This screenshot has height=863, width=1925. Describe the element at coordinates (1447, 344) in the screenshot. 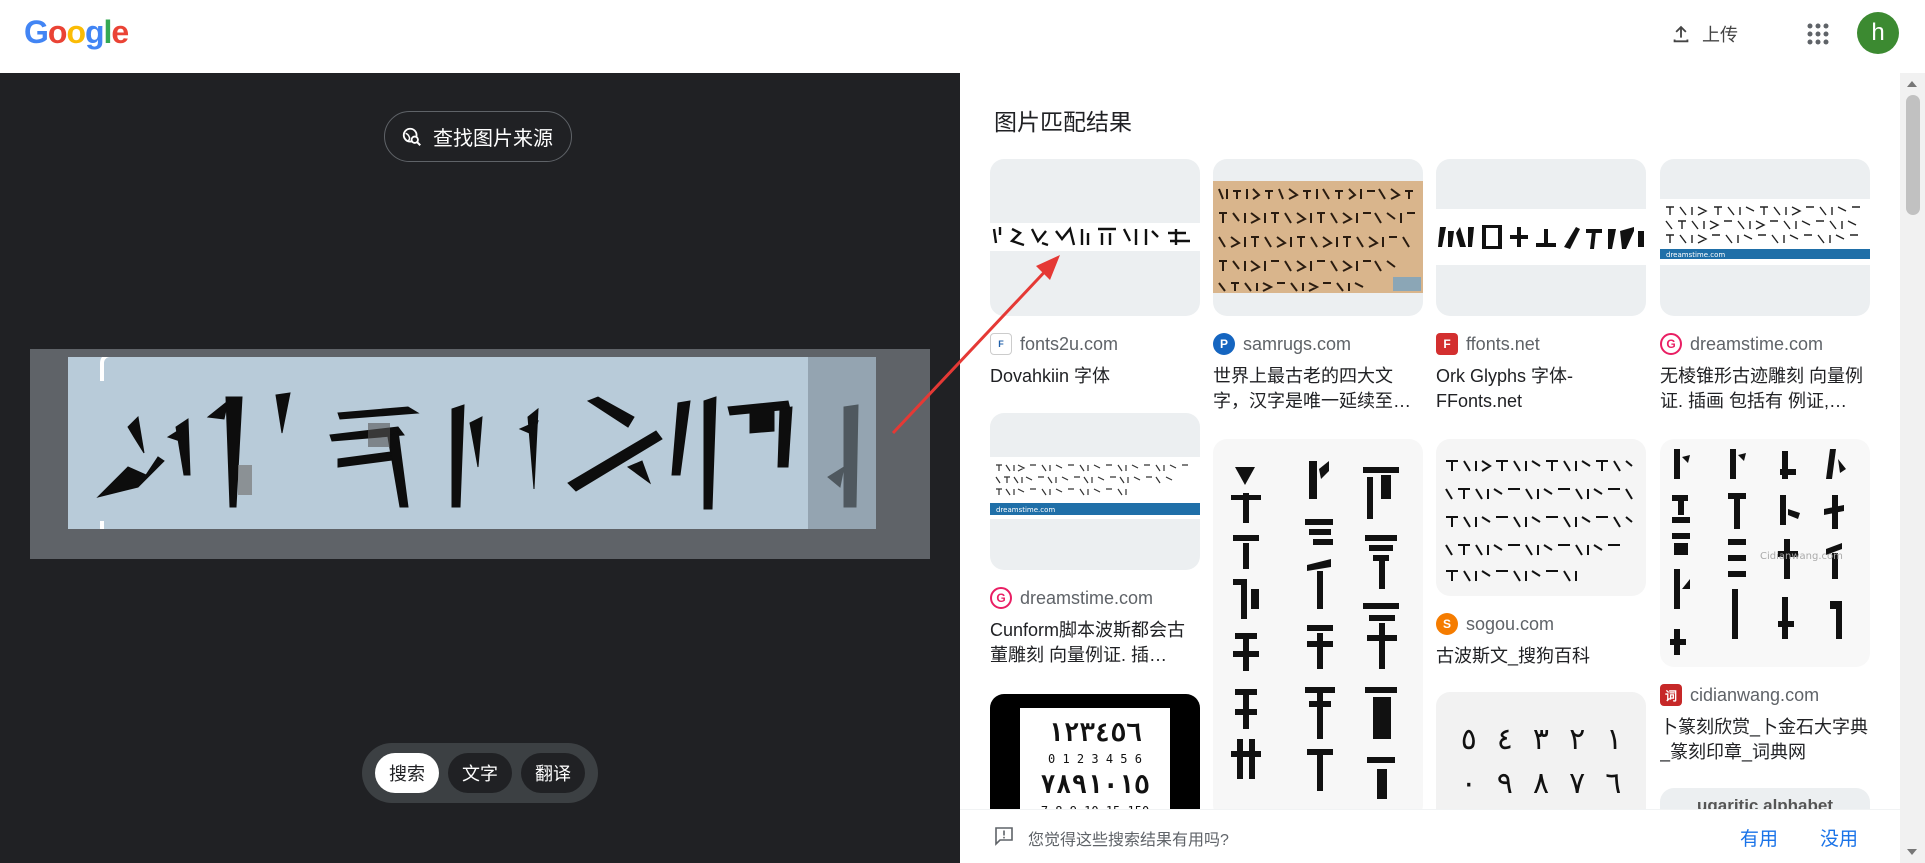

I see `ffonts-favicon-icon: F` at that location.